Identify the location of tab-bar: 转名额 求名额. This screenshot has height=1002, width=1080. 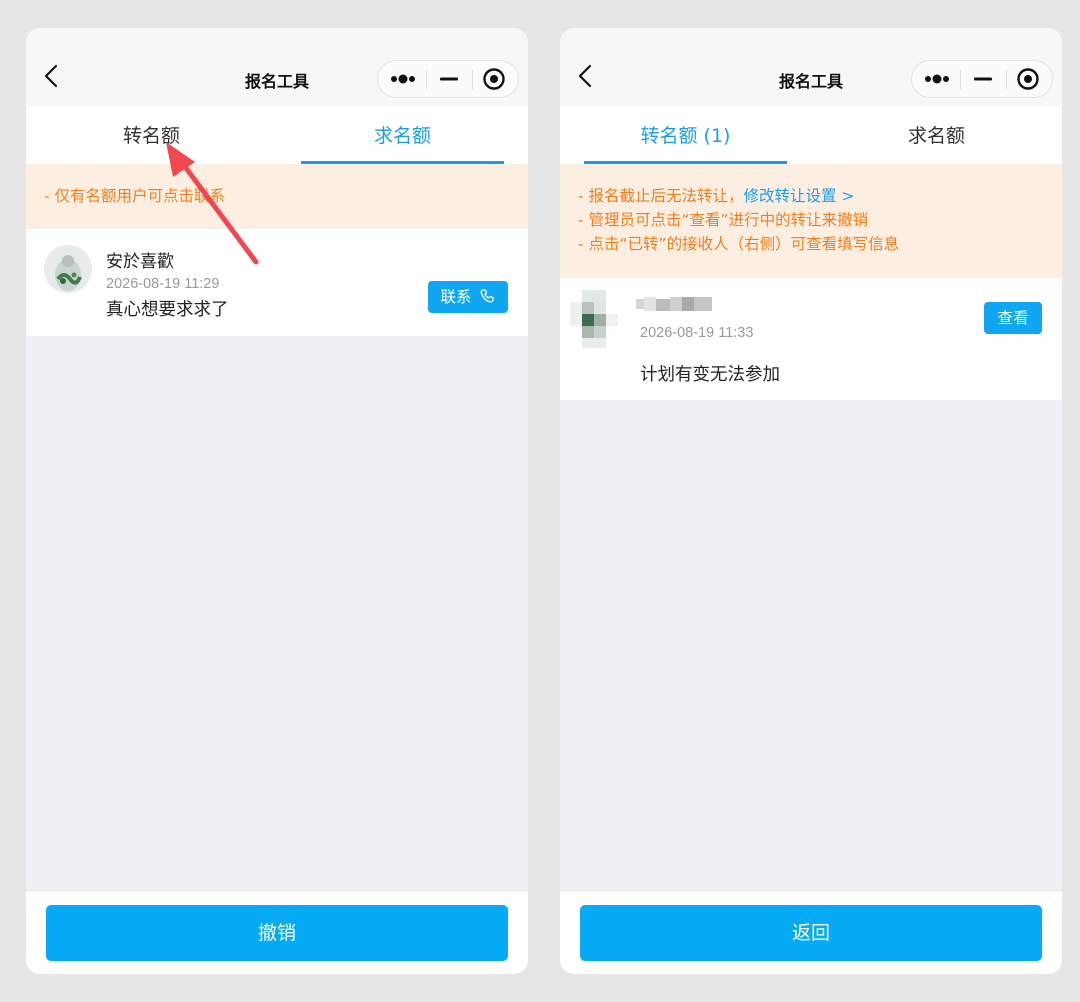
(277, 135).